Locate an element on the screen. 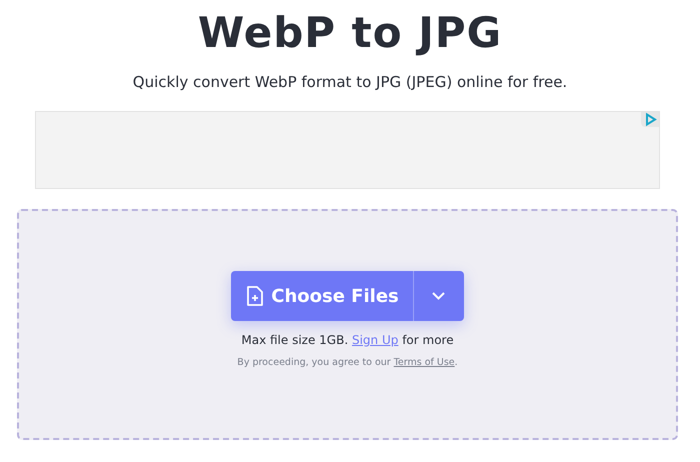 The height and width of the screenshot is (462, 700). page-subtitle: Quickly convert WebP format to JPG (JPEG) online for free. is located at coordinates (350, 82).